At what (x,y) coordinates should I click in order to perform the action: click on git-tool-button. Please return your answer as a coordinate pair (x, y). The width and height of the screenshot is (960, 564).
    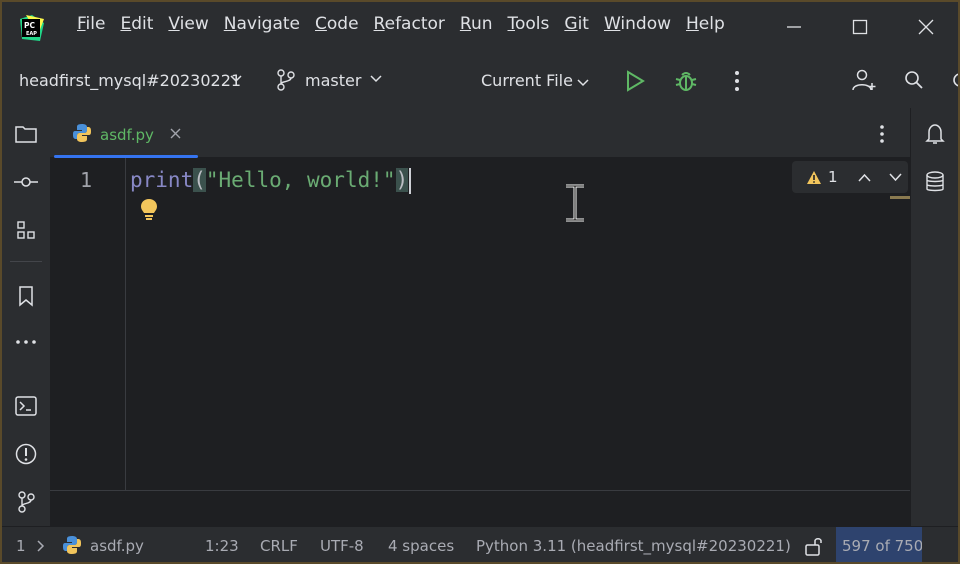
    Looking at the image, I should click on (26, 502).